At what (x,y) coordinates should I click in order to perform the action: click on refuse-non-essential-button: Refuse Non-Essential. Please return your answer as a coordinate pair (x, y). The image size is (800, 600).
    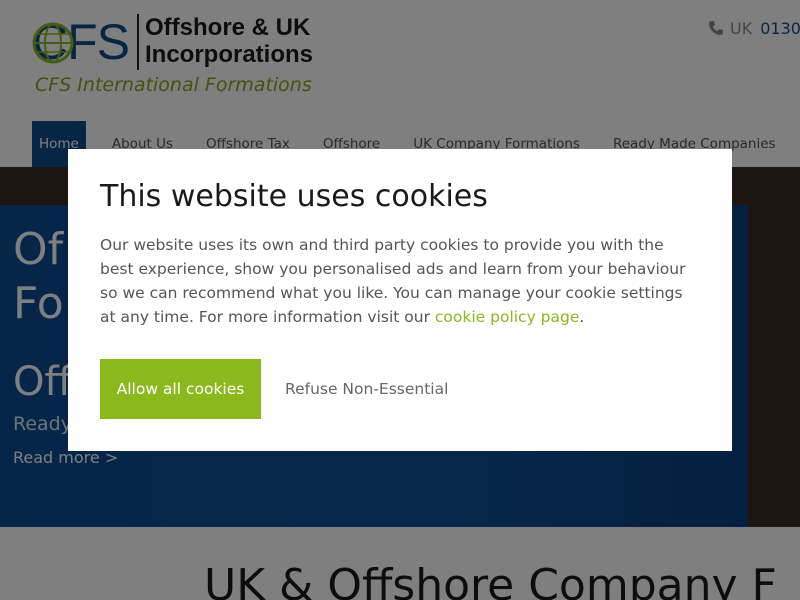
    Looking at the image, I should click on (366, 389).